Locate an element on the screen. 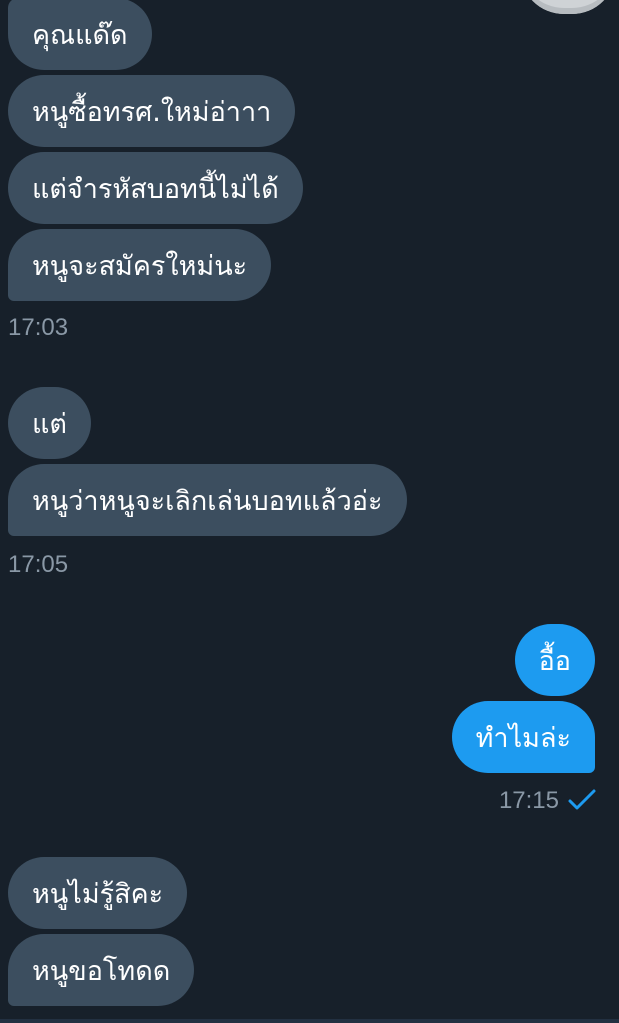 Image resolution: width=619 pixels, height=1023 pixels. check-icon is located at coordinates (582, 799).